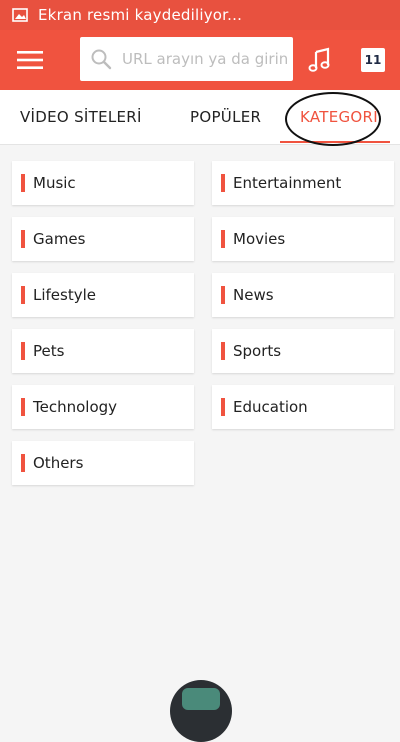 This screenshot has height=742, width=400. I want to click on toolbar: 11, so click(200, 60).